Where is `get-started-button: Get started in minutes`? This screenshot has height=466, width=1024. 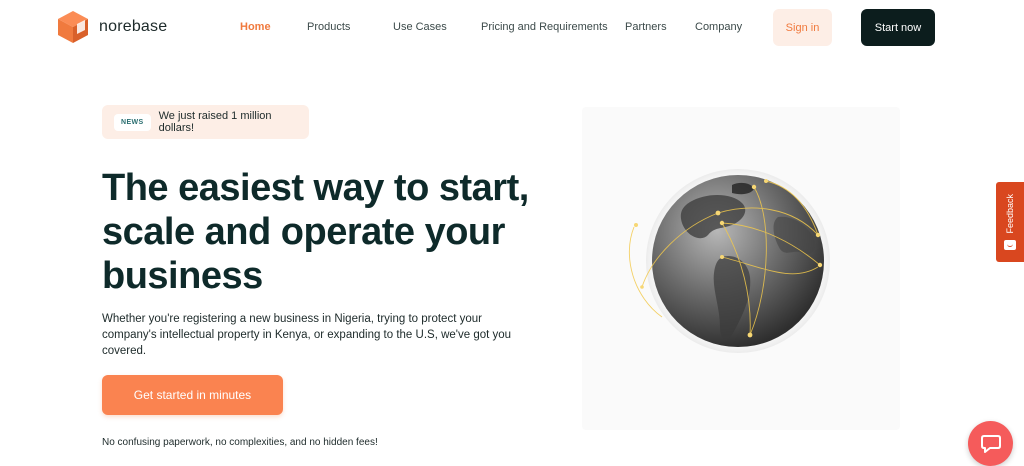 get-started-button: Get started in minutes is located at coordinates (192, 395).